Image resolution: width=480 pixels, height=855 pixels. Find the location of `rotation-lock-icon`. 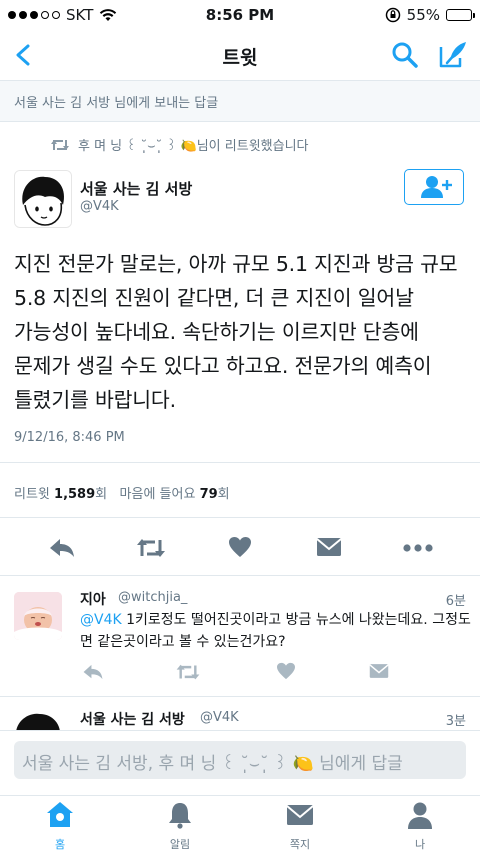

rotation-lock-icon is located at coordinates (392, 15).